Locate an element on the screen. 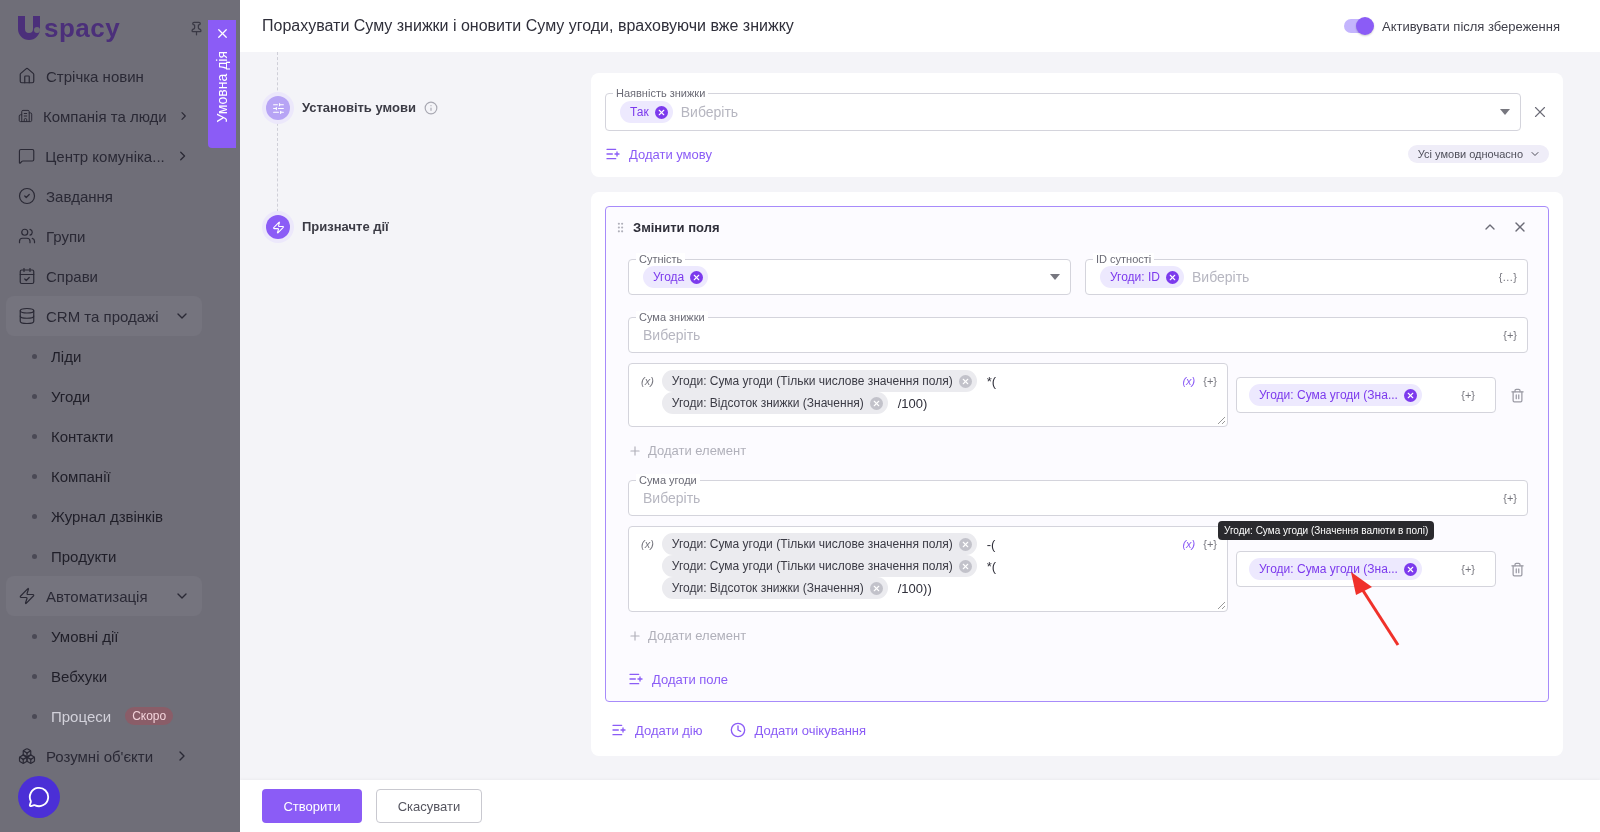 The height and width of the screenshot is (832, 1600). formula-field: (x) Угоди: Сума угоди (Тільки числове значення поля) *( Угоди: Відсоток знижки (Значення) /100) (x) {+} is located at coordinates (928, 395).